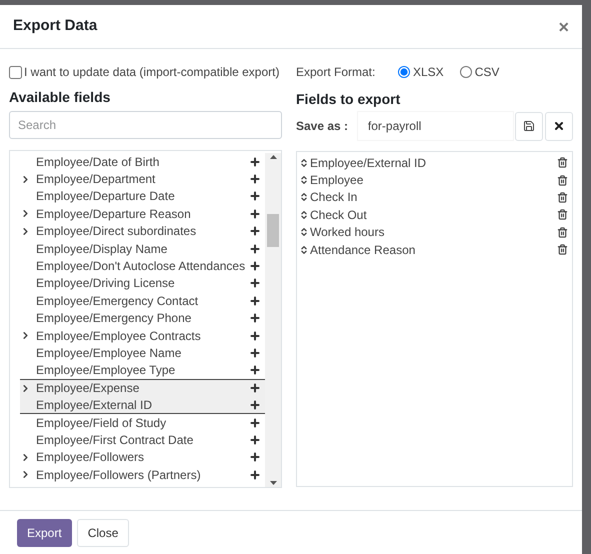 The width and height of the screenshot is (591, 554). What do you see at coordinates (142, 249) in the screenshot?
I see `field-item: Employee/Display Name` at bounding box center [142, 249].